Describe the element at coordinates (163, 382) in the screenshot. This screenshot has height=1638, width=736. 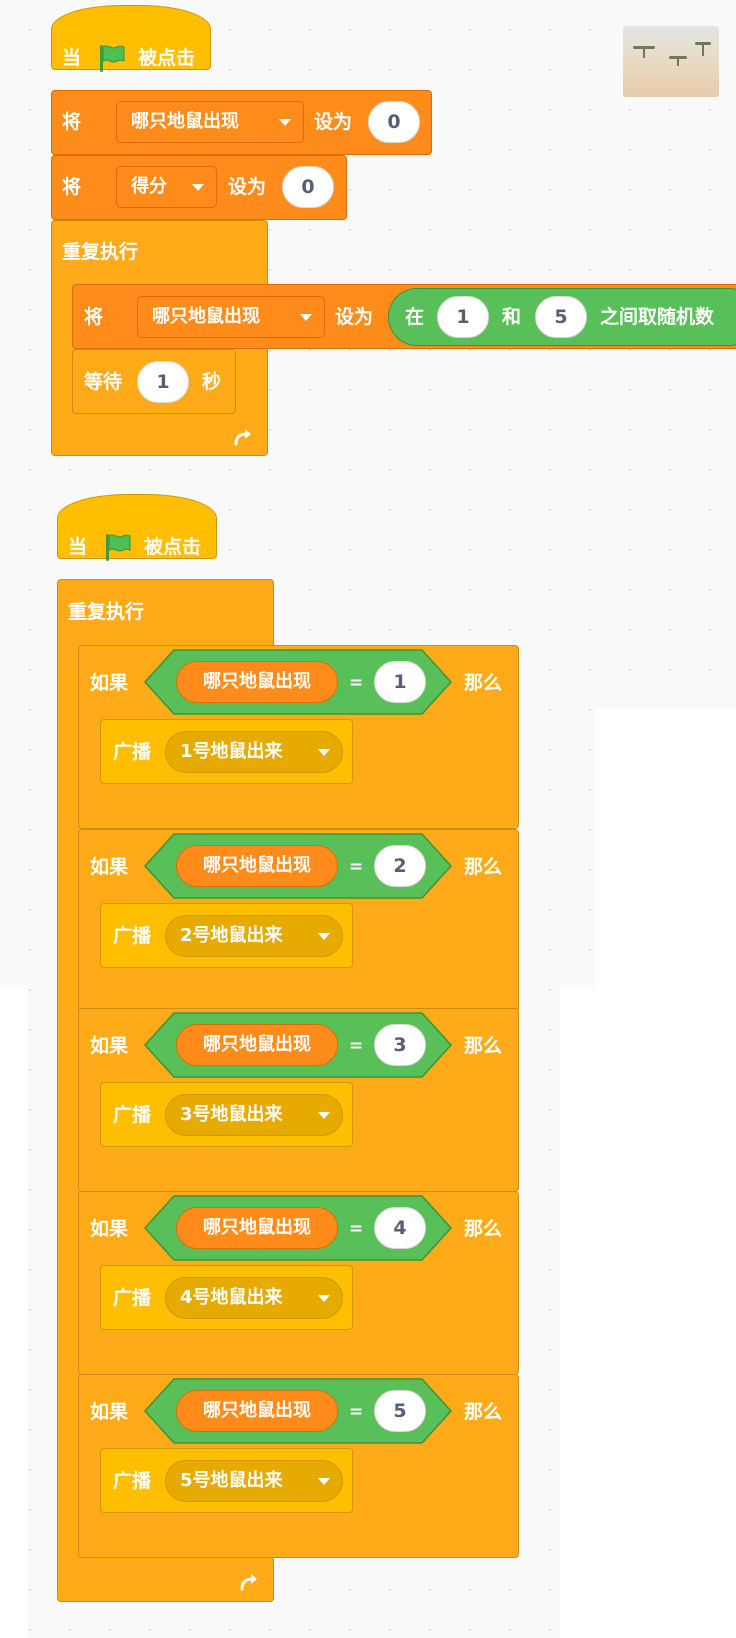
I see `wait-seconds-input: 1` at that location.